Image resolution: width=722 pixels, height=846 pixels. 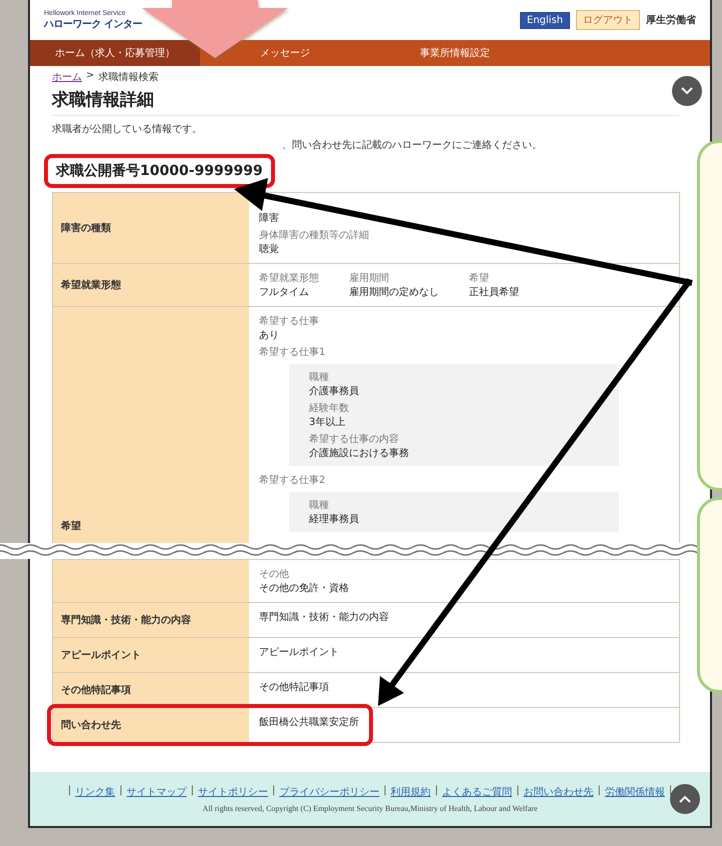 I want to click on ministry-logo: 厚生労働省, so click(x=671, y=20).